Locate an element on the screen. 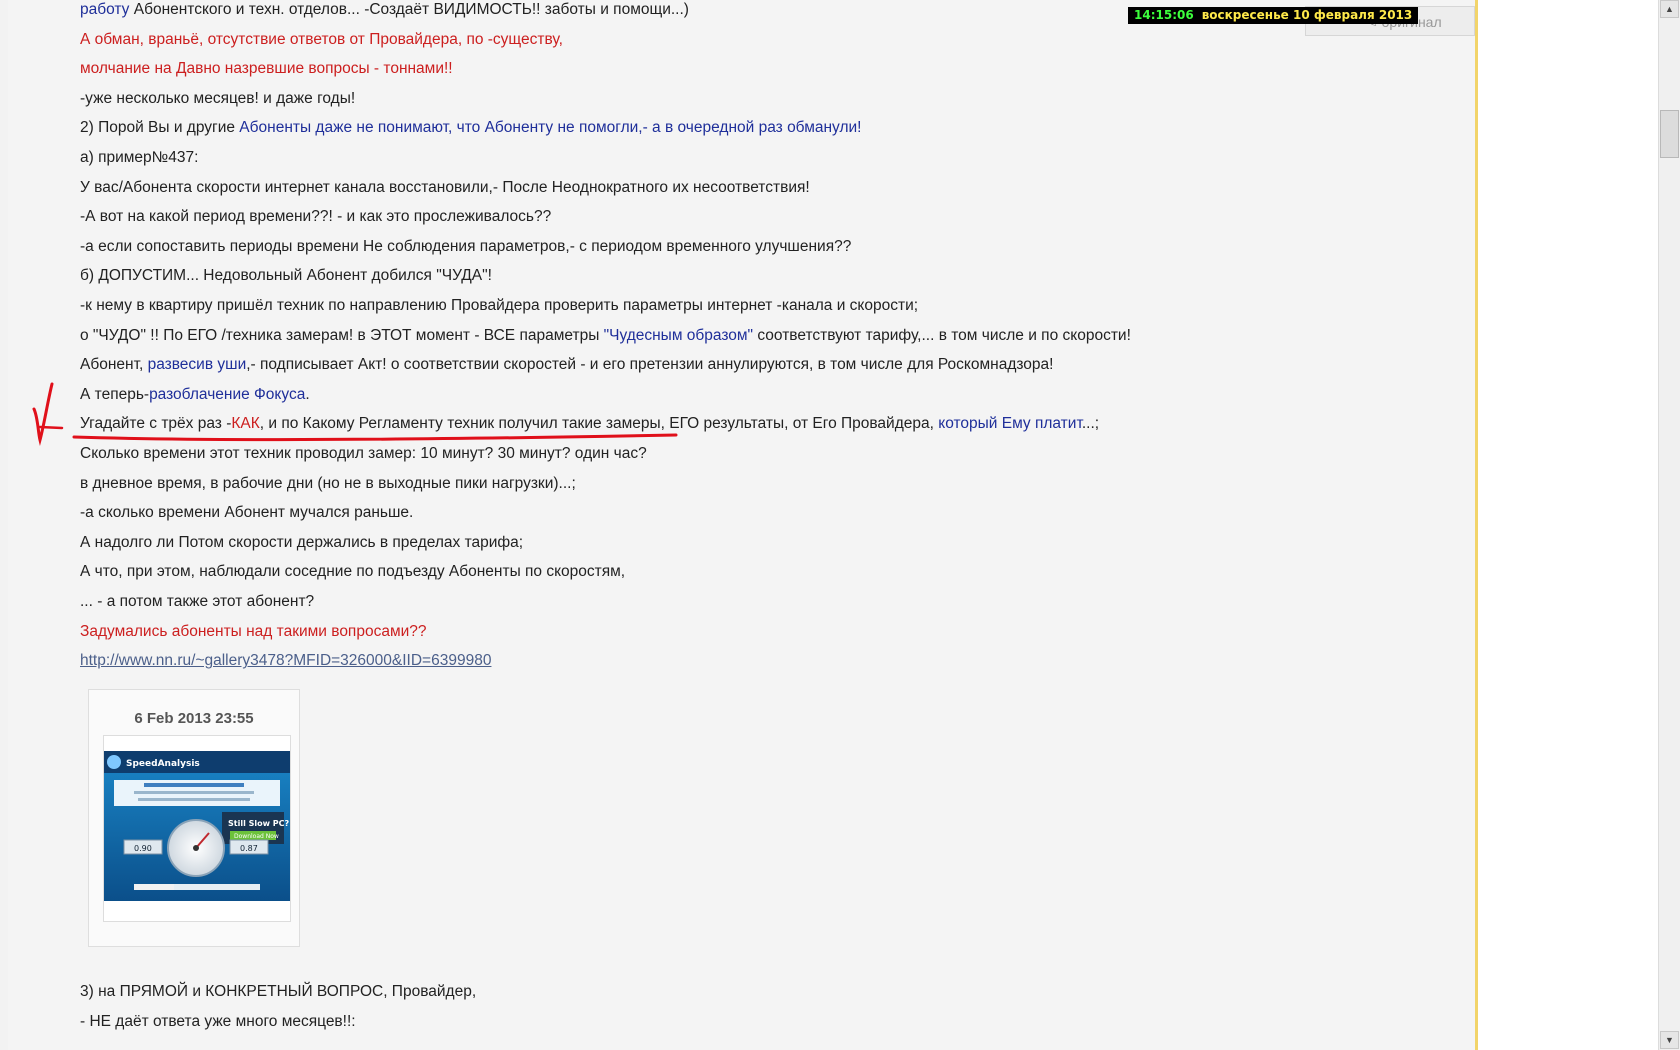  clock-time: 14:15:06 is located at coordinates (1164, 15).